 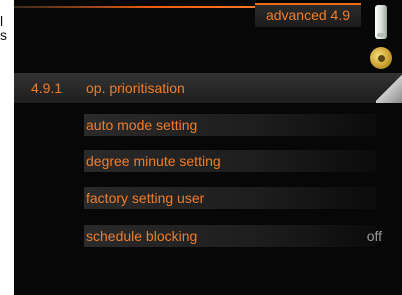 I want to click on thermometer-icon, so click(x=381, y=22).